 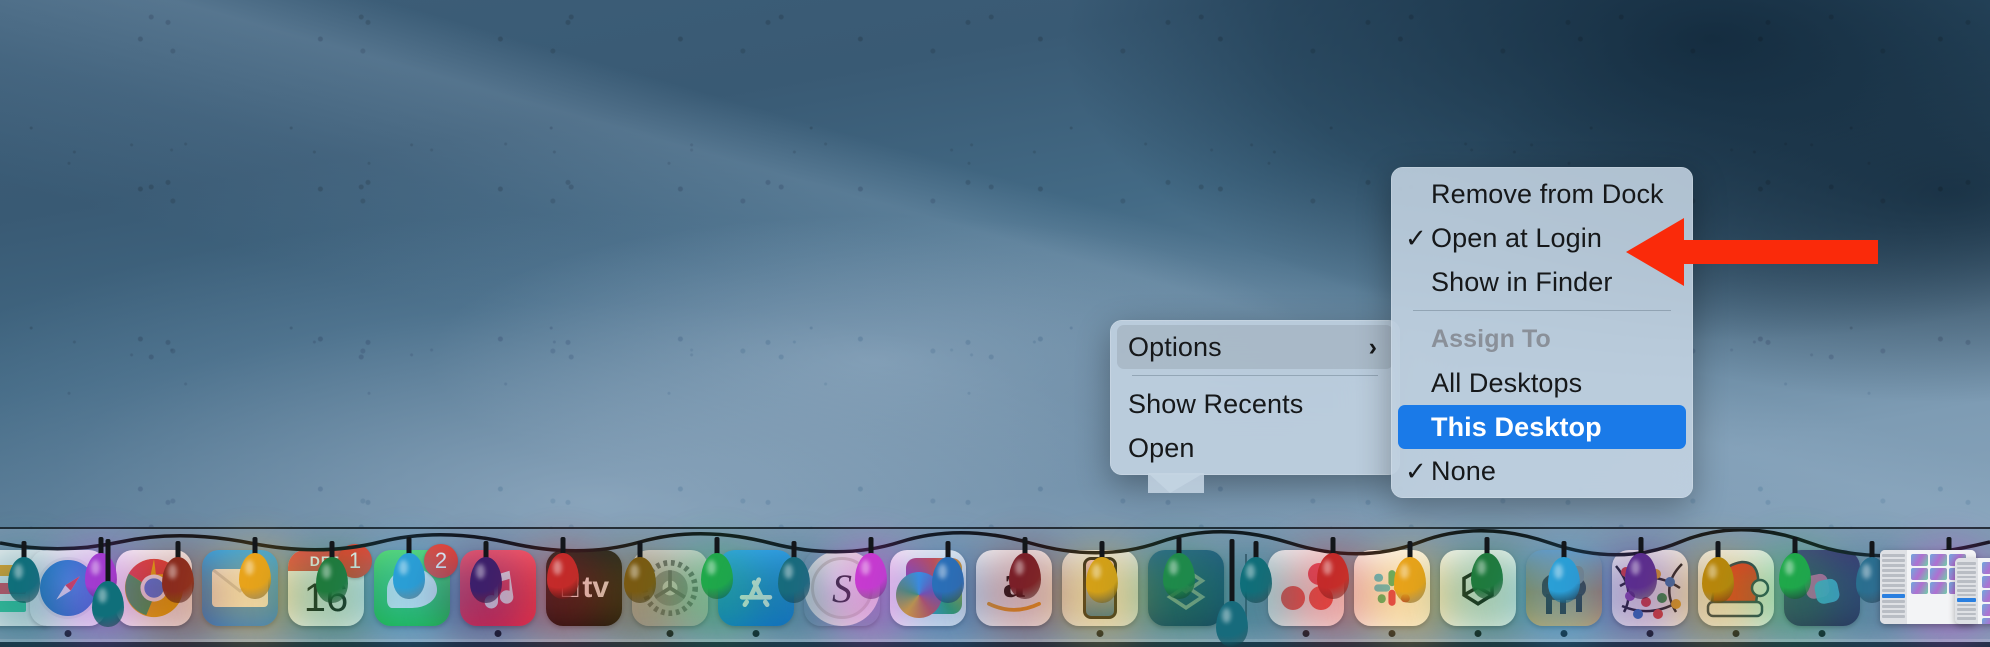 I want to click on submenu-item-this-desktop-label: This Desktop, so click(x=1550, y=427).